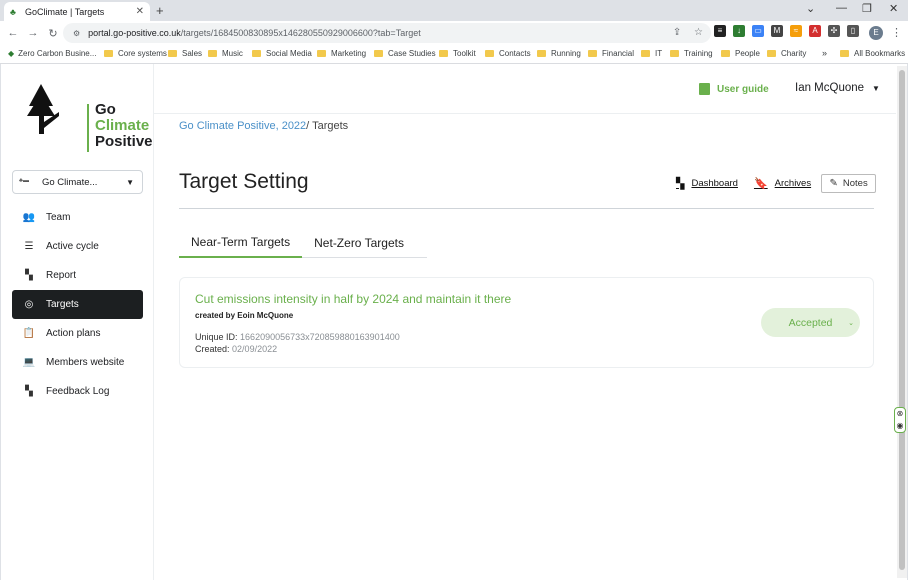  I want to click on bookmark-folder: Music, so click(225, 53).